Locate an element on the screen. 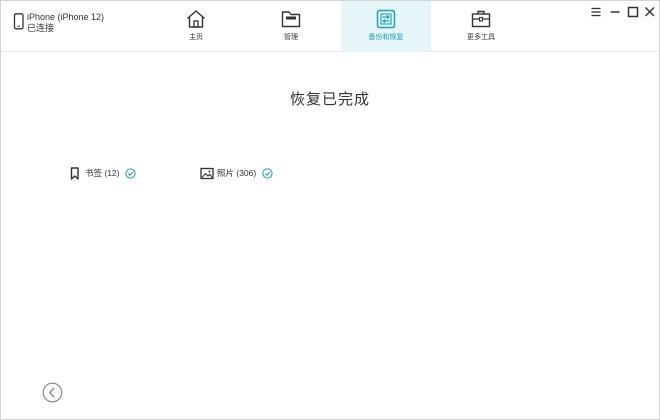 The image size is (660, 420). device-status: 已连接 is located at coordinates (41, 28).